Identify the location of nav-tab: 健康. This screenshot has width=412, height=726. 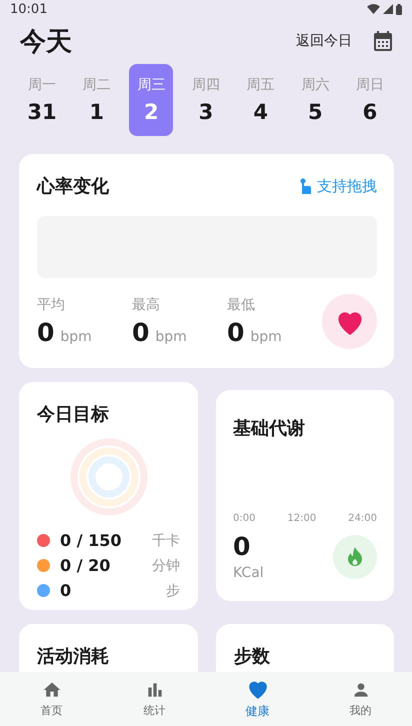
(257, 699).